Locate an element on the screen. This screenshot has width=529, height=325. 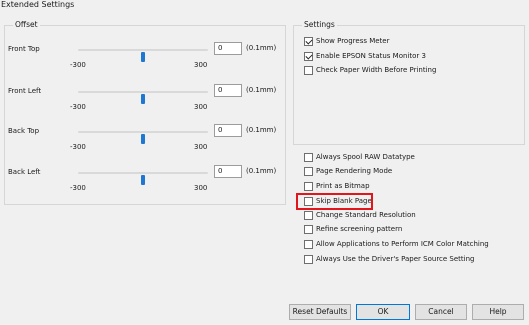
slider-row-back-top: Back Top 0 (0.1mm) -300 300 is located at coordinates (145, 143).